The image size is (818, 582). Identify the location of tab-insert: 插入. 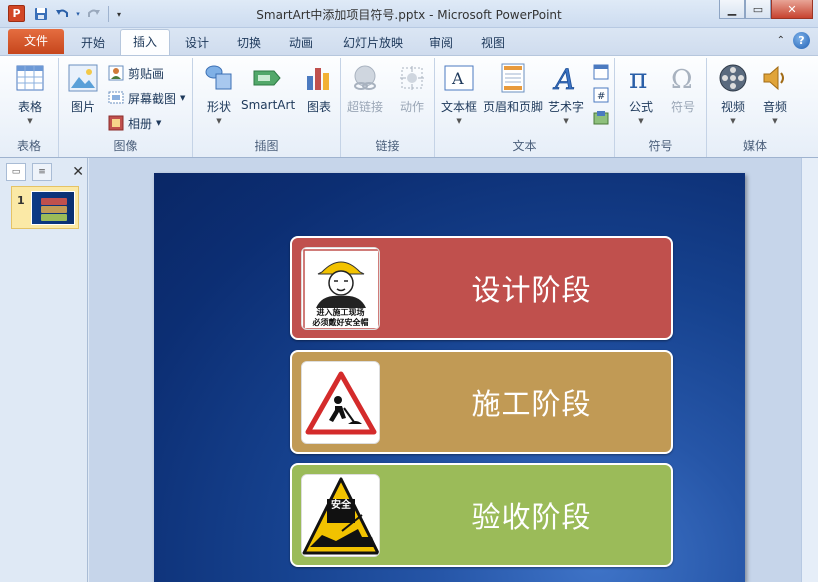
(145, 42).